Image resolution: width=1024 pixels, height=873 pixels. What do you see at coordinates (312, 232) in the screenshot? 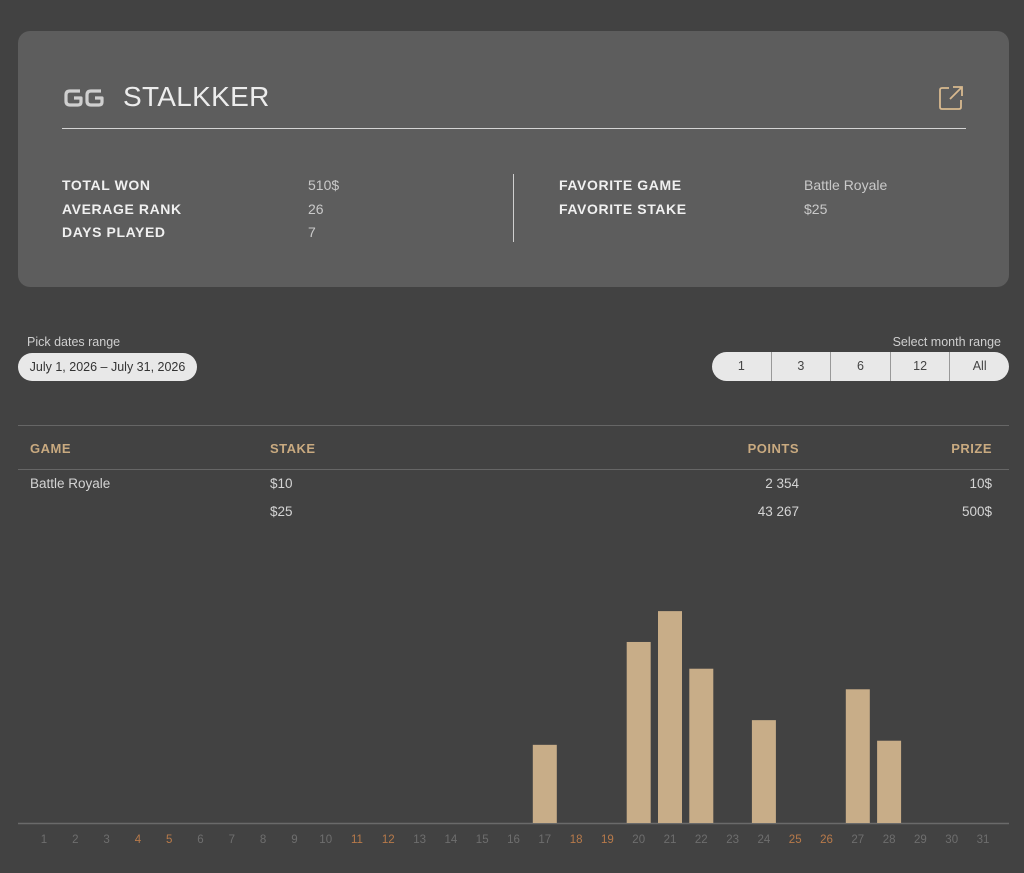
I see `stat-value: 7` at bounding box center [312, 232].